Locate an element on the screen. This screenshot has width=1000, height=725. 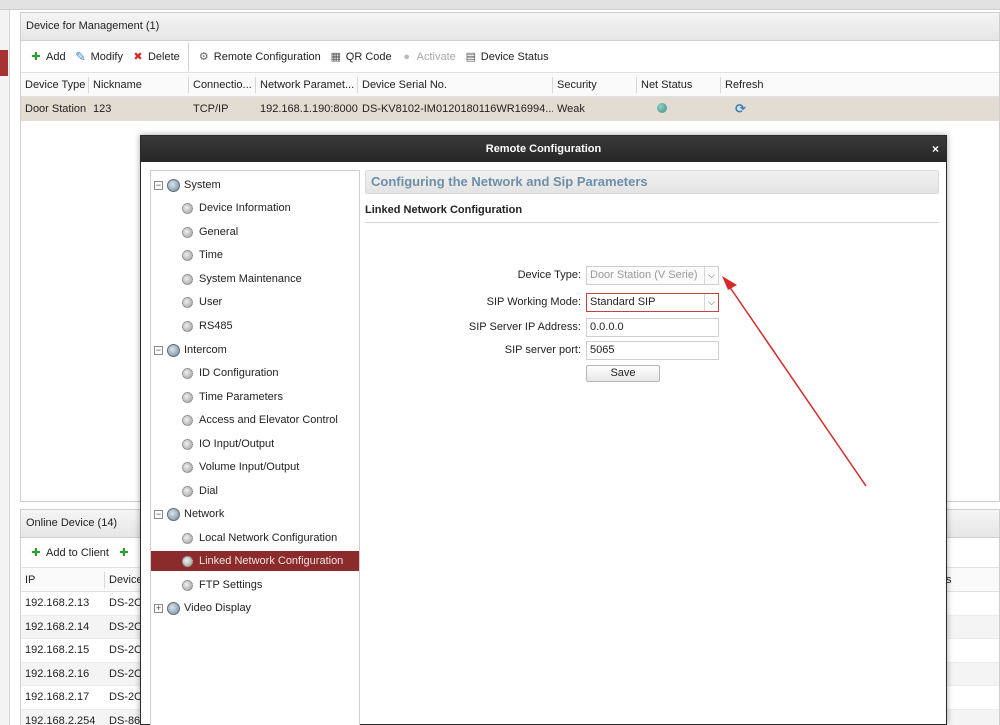
tree-item-label: General is located at coordinates (219, 232).